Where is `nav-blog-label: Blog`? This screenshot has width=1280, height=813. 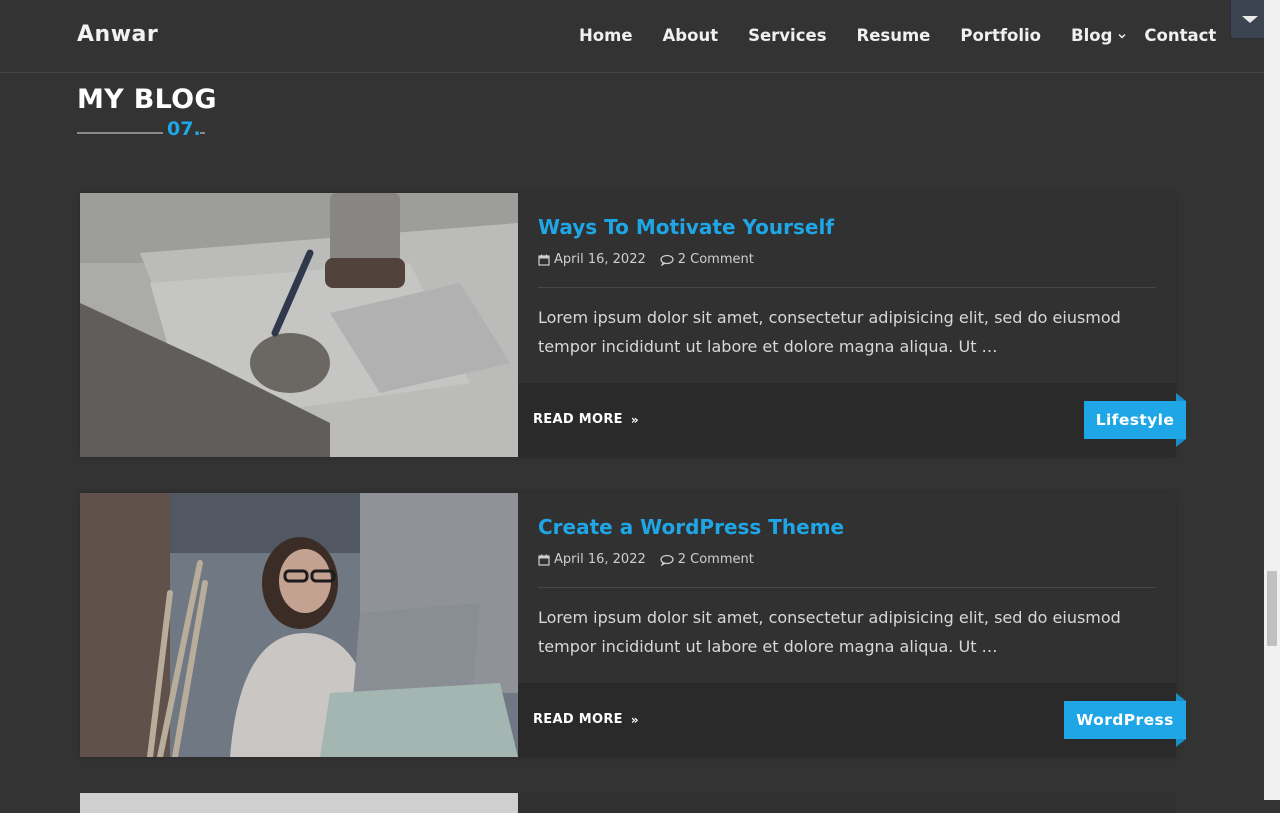 nav-blog-label: Blog is located at coordinates (1092, 35).